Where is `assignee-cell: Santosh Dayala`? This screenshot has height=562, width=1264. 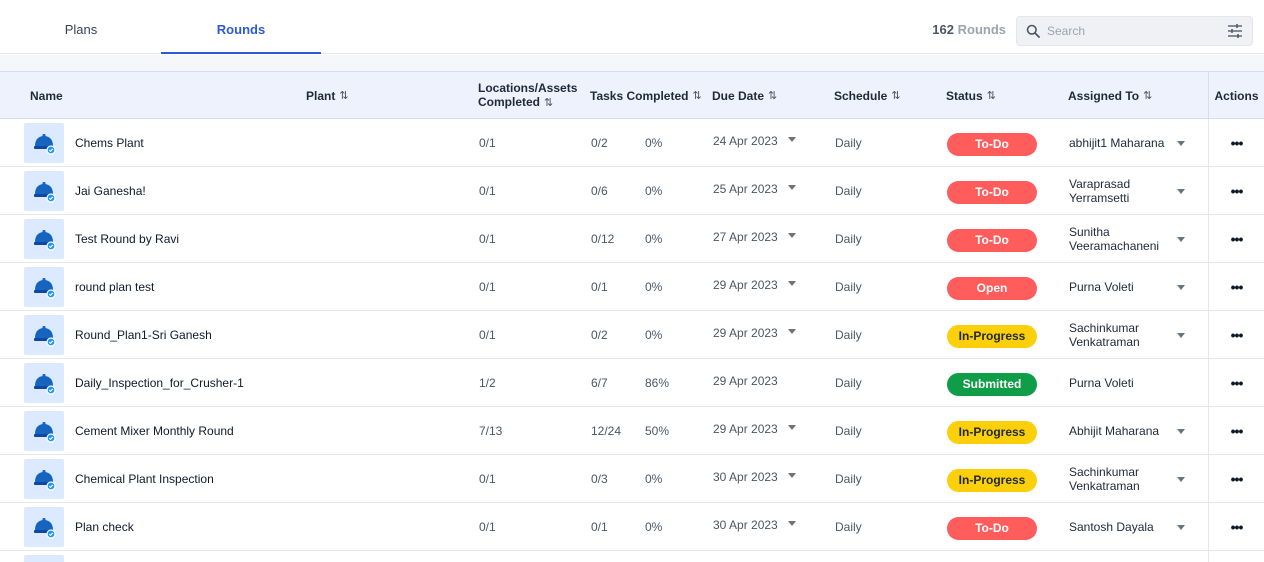
assignee-cell: Santosh Dayala is located at coordinates (1124, 526).